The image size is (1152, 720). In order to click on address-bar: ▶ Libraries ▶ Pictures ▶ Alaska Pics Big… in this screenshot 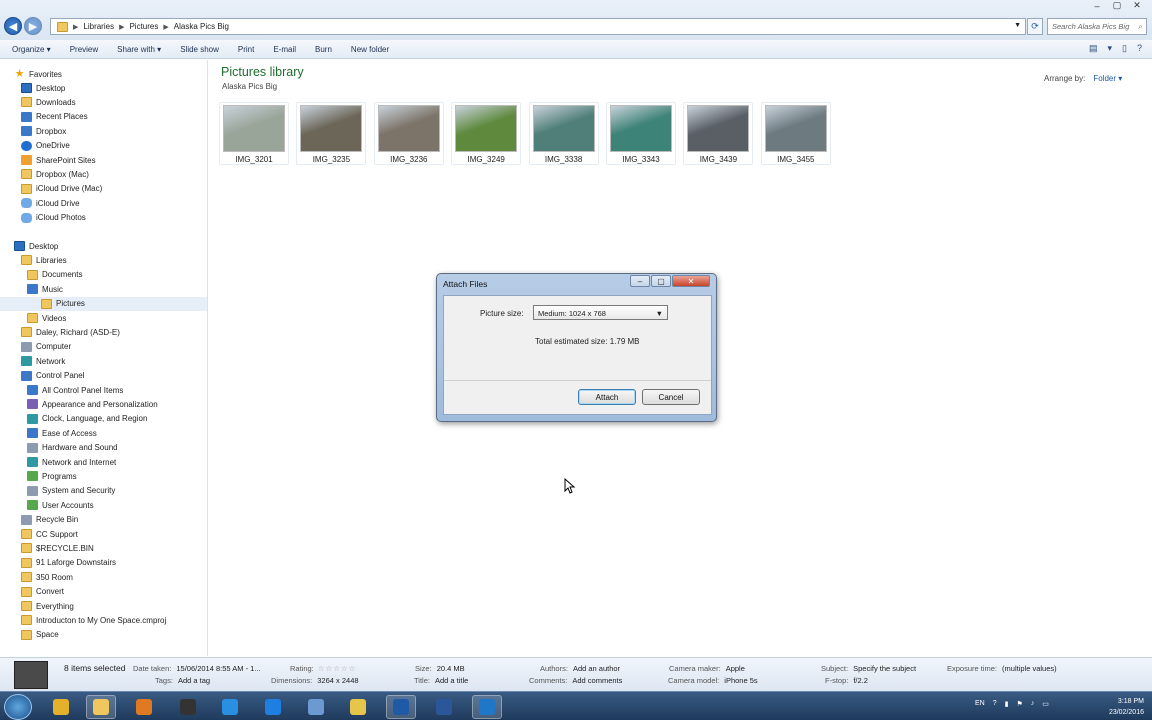, I will do `click(538, 26)`.